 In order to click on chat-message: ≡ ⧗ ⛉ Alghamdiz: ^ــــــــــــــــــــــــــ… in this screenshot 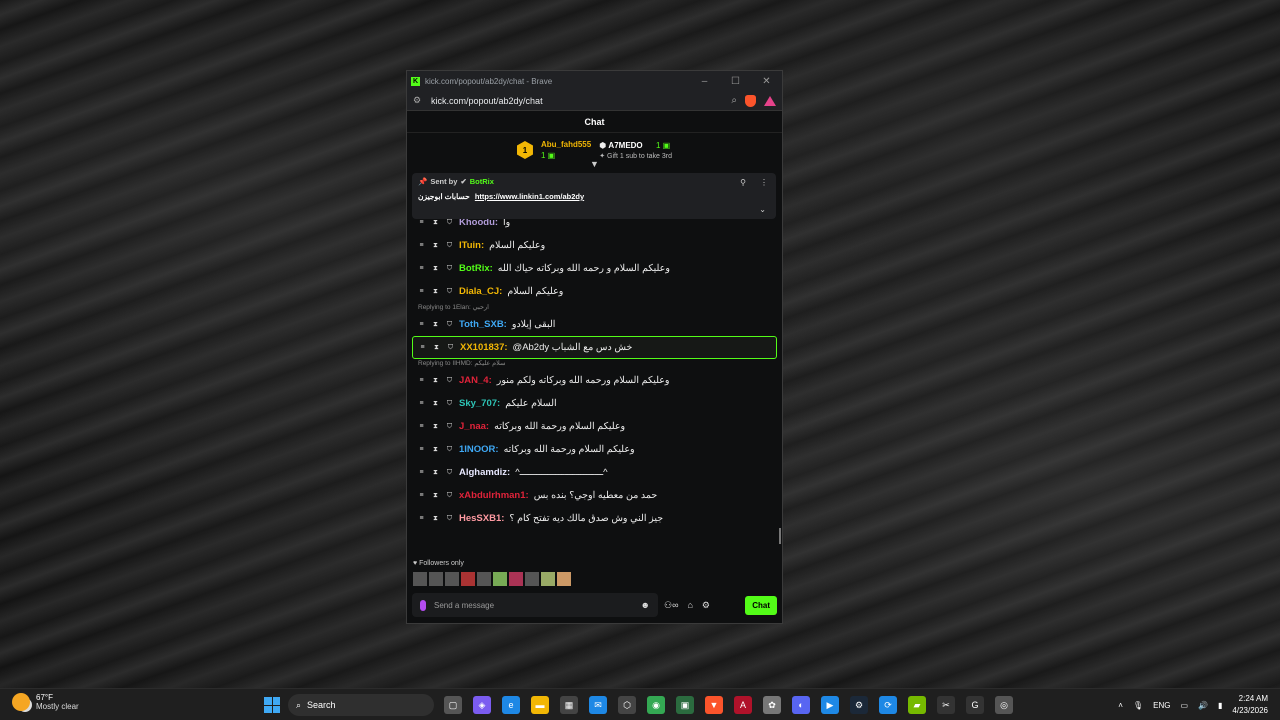, I will do `click(594, 472)`.